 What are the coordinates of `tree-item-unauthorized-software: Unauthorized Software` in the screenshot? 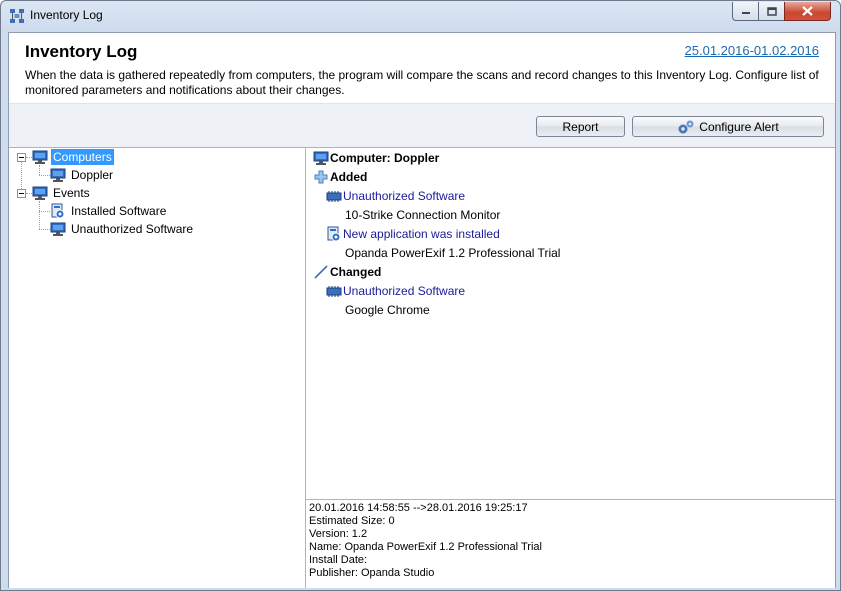 It's located at (122, 229).